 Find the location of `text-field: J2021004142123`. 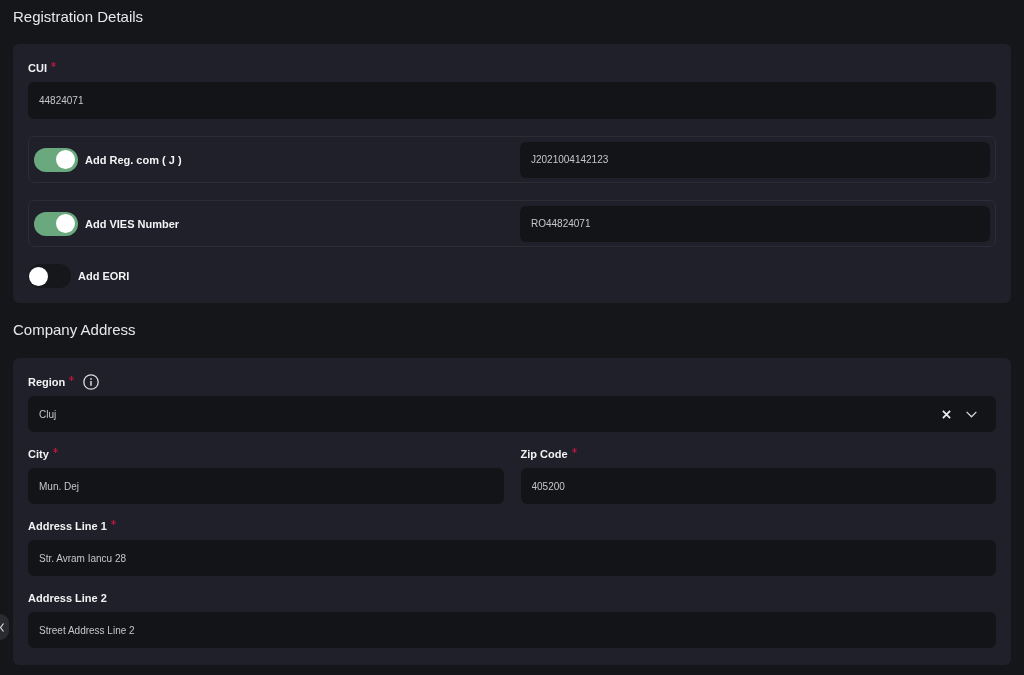

text-field: J2021004142123 is located at coordinates (755, 159).